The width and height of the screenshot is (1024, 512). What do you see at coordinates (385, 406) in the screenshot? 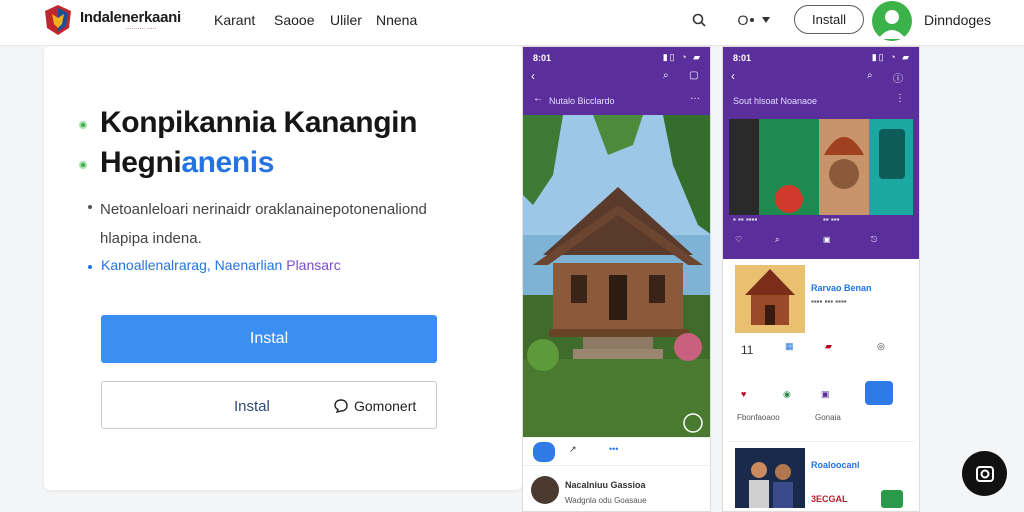
I see `comment-label: Gomonert` at bounding box center [385, 406].